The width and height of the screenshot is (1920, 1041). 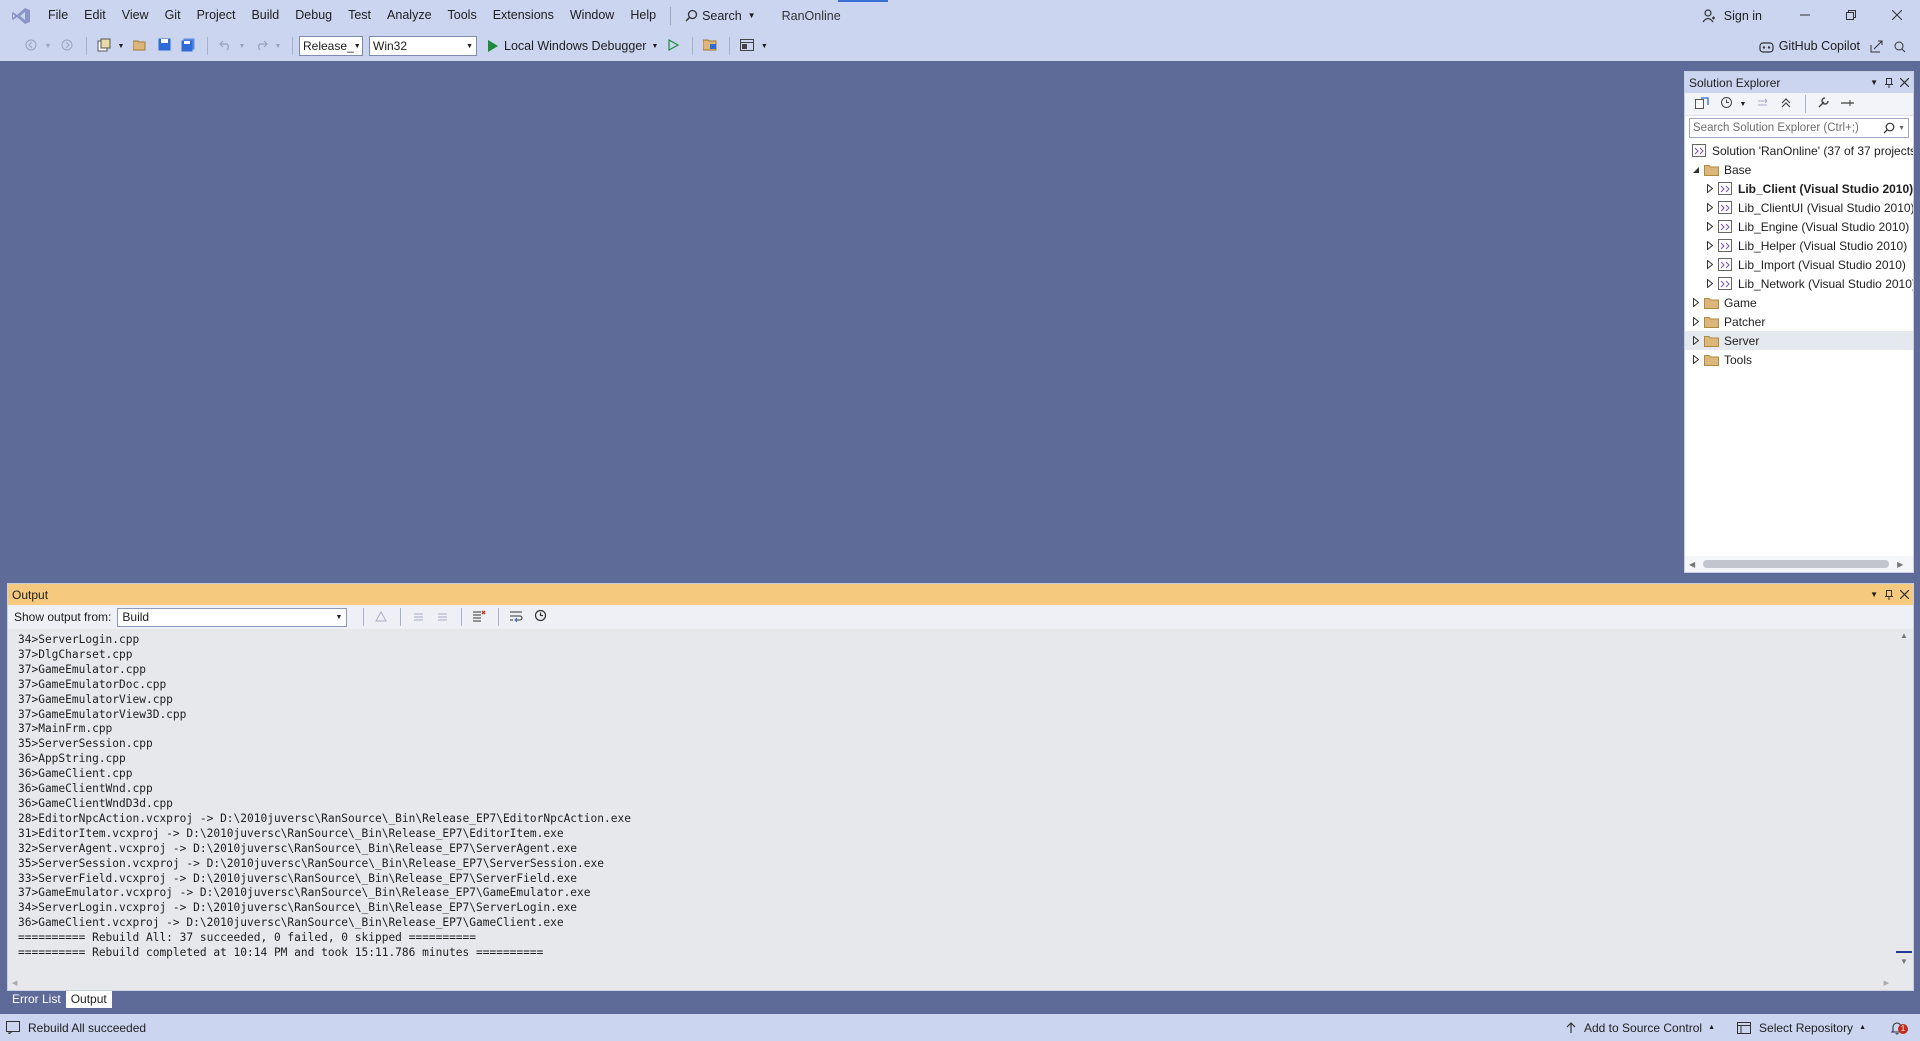 What do you see at coordinates (1904, 961) in the screenshot?
I see `scroll-down-icon: ▼` at bounding box center [1904, 961].